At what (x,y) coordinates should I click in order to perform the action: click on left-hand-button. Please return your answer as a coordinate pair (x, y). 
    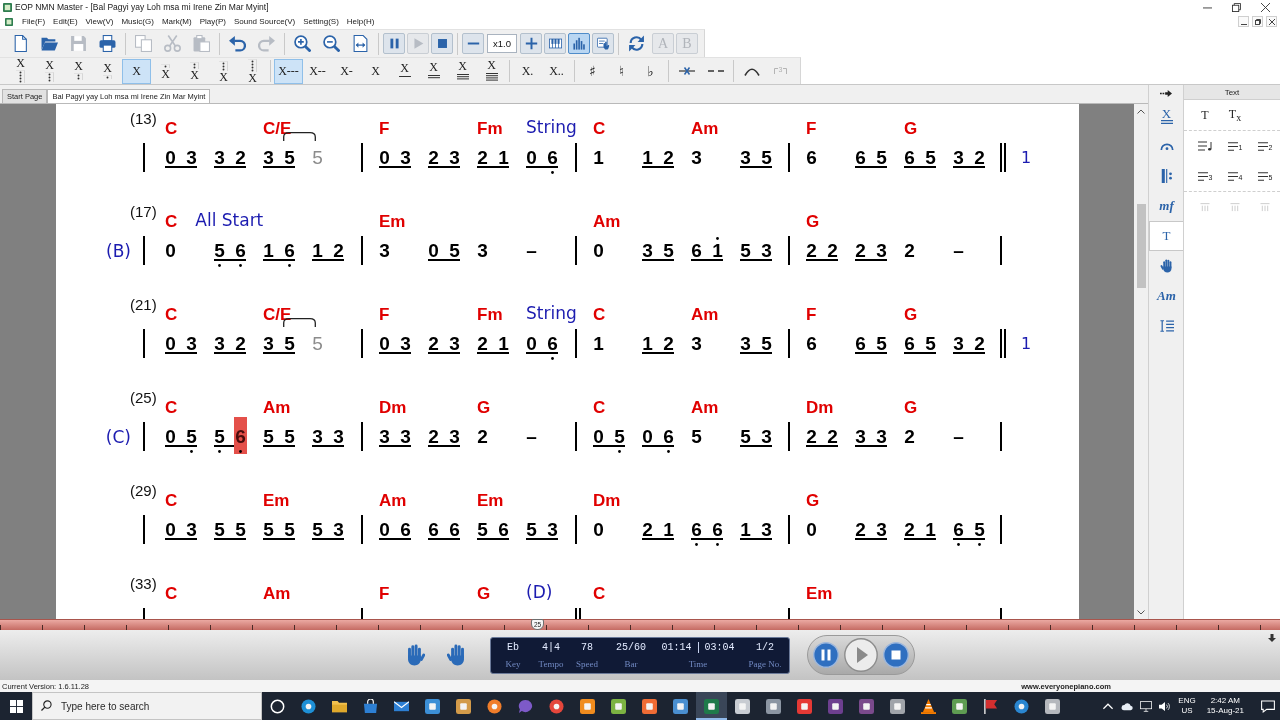
    Looking at the image, I should click on (415, 655).